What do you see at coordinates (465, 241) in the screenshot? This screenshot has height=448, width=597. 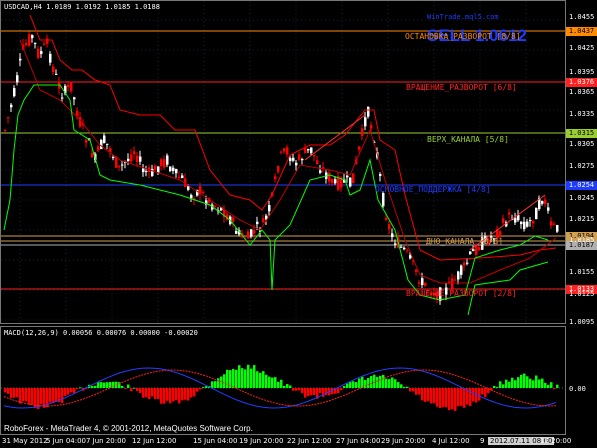 I see `level-label-3-8: ДНО_КАНАЛА [3/8]` at bounding box center [465, 241].